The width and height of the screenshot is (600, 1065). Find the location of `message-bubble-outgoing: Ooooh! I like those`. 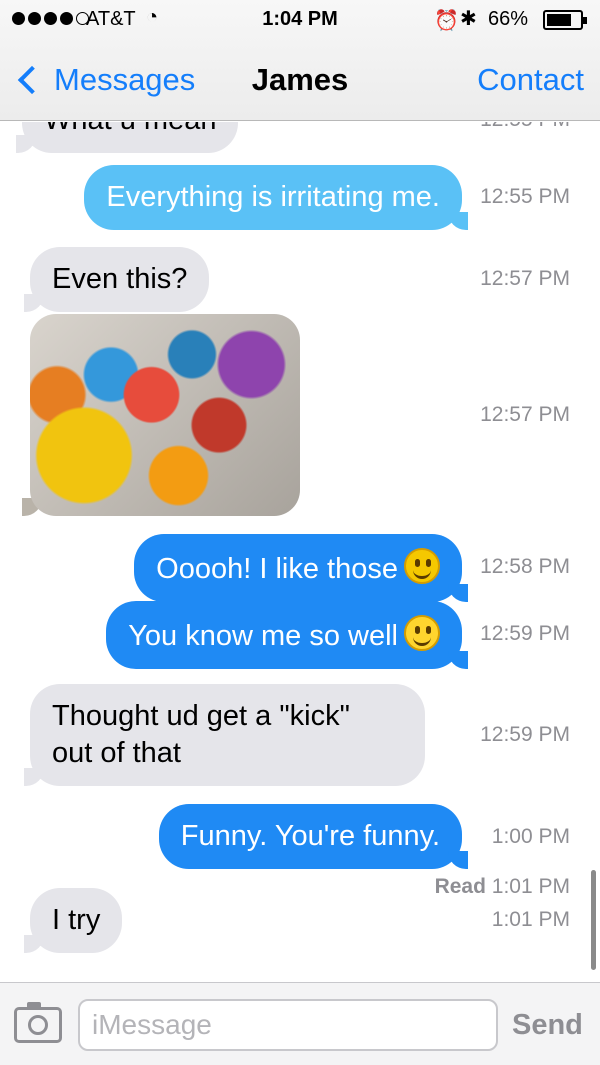

message-bubble-outgoing: Ooooh! I like those is located at coordinates (301, 568).